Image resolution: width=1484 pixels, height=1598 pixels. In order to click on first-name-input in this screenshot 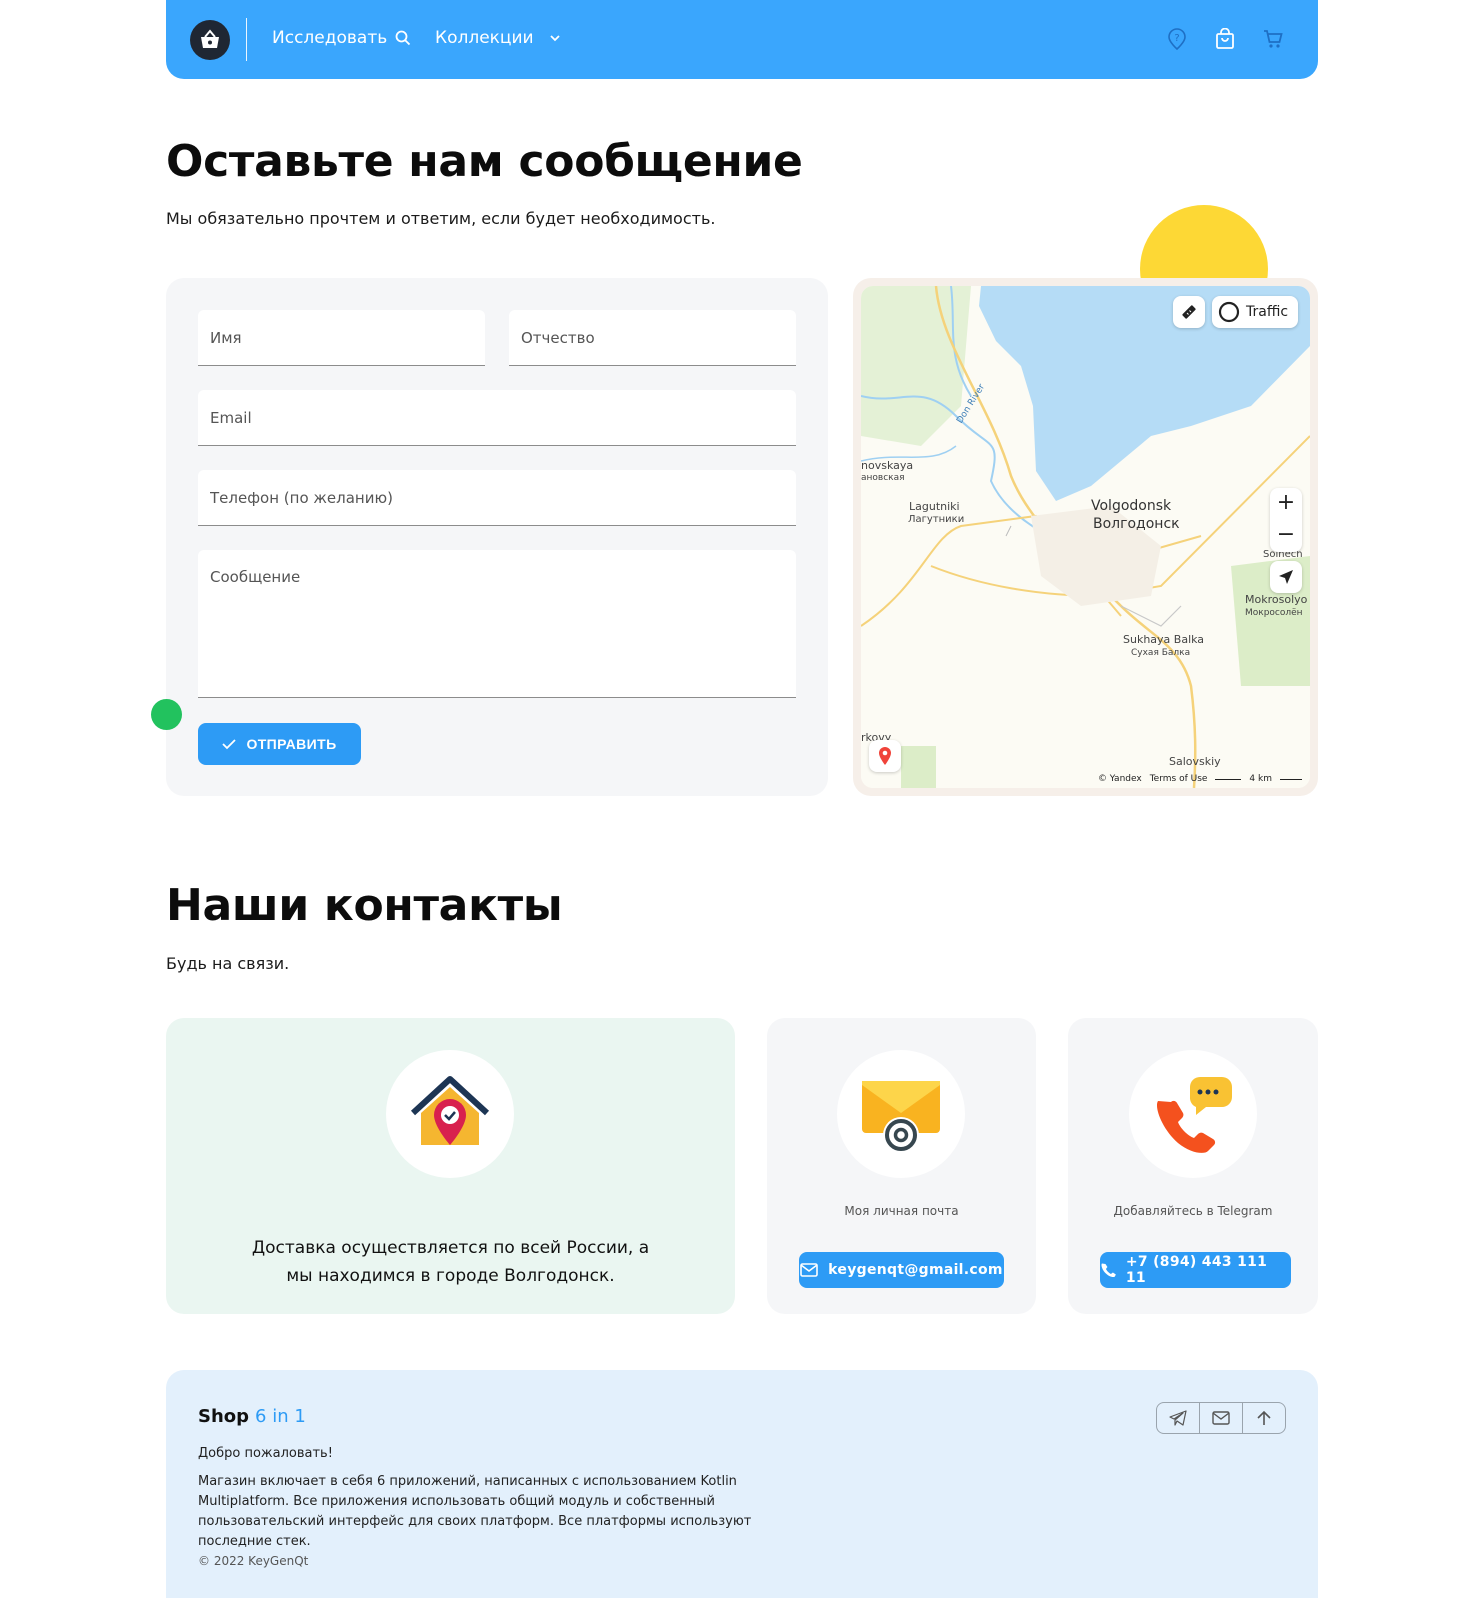, I will do `click(341, 337)`.